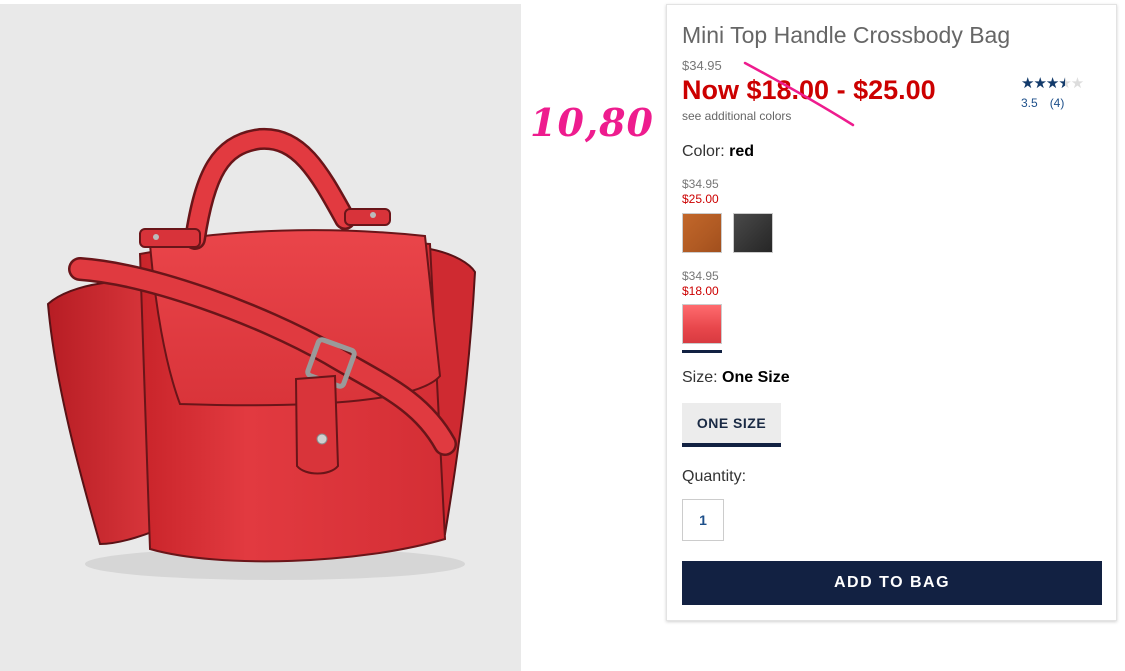  What do you see at coordinates (799, 94) in the screenshot?
I see `strike-through-mark` at bounding box center [799, 94].